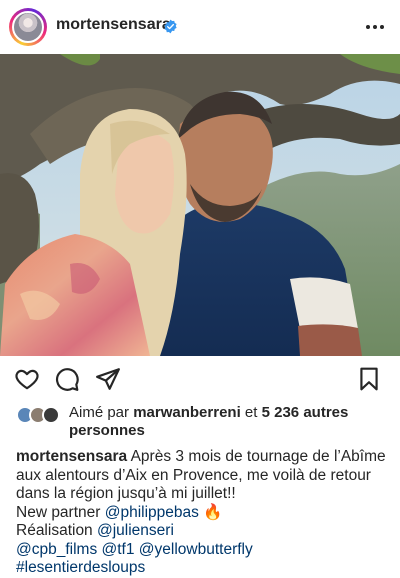 The image size is (400, 578). Describe the element at coordinates (27, 379) in the screenshot. I see `heart-icon` at that location.